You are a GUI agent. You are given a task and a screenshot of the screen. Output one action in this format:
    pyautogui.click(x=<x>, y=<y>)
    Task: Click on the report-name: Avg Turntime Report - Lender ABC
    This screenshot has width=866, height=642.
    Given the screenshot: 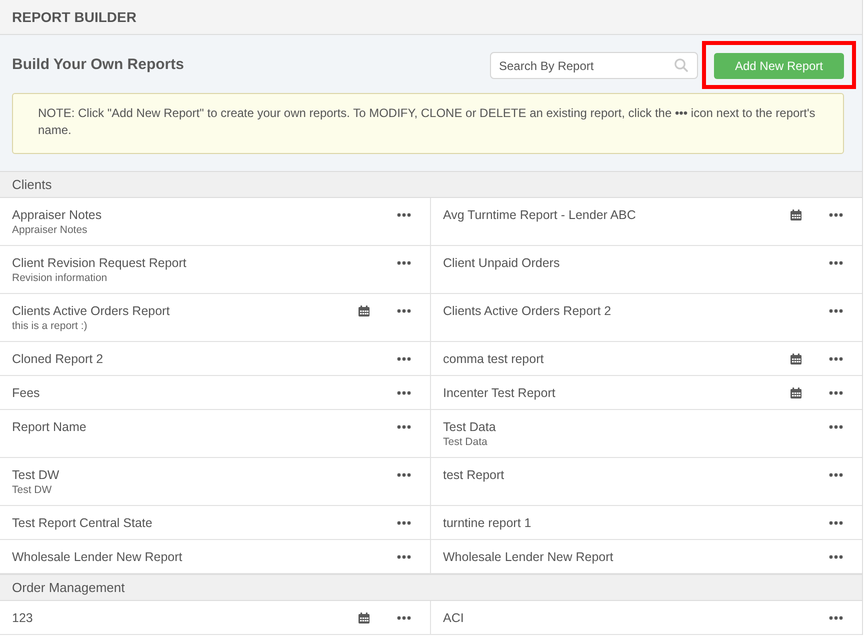 What is the action you would take?
    pyautogui.click(x=539, y=215)
    